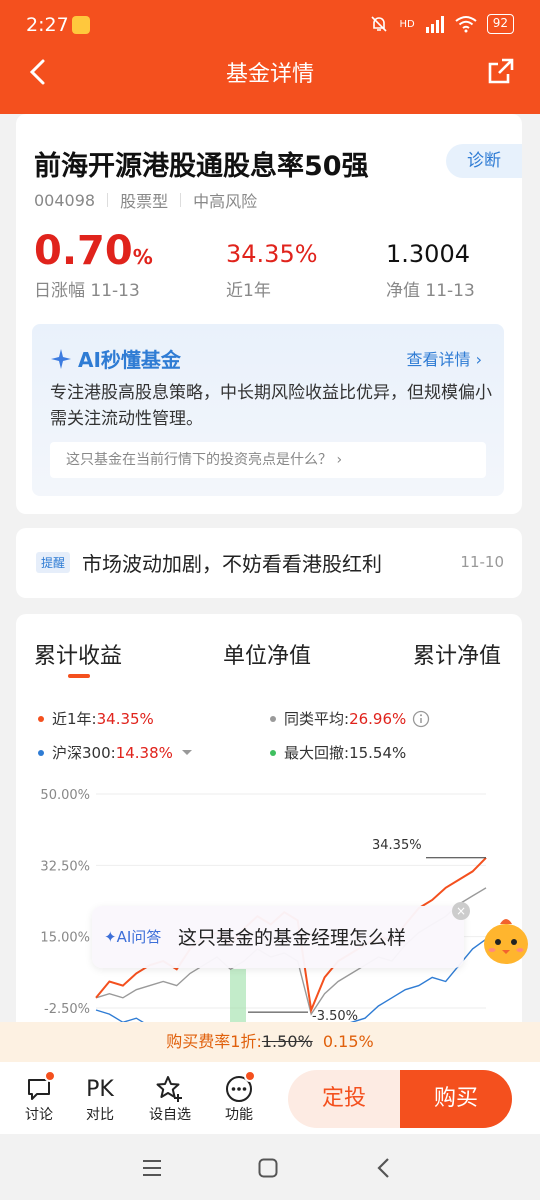 Image resolution: width=540 pixels, height=1200 pixels. I want to click on system-navigation-bar, so click(270, 1167).